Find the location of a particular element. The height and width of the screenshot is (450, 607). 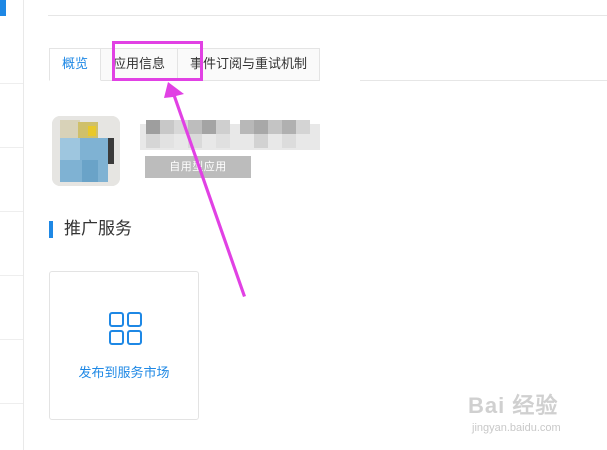

watermark: Bai 经验 jingyan.baidu.com is located at coordinates (533, 414).